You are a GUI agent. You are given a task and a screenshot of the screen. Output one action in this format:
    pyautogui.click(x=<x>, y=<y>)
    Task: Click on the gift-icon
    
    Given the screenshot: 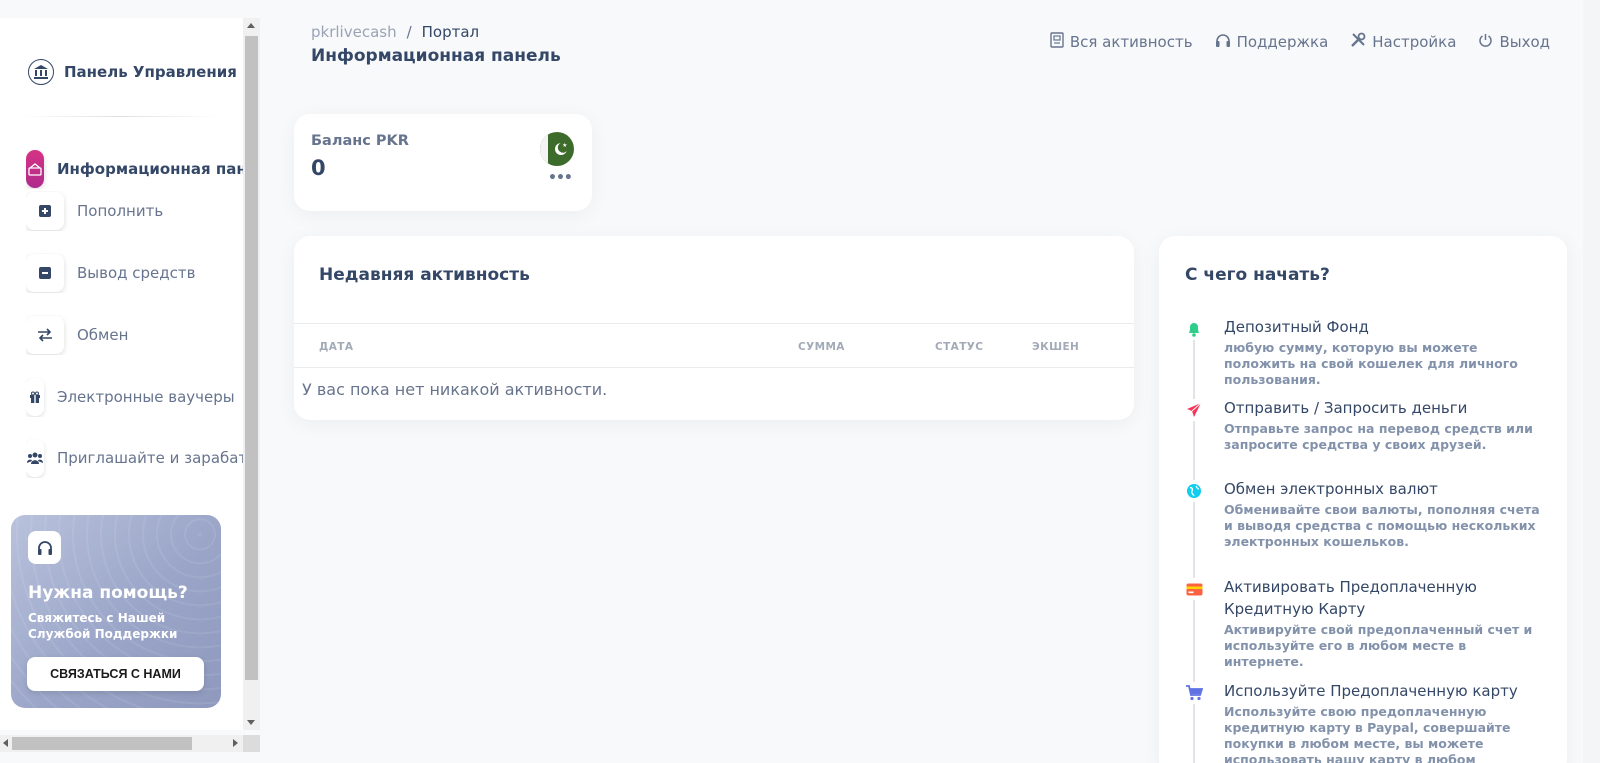 What is the action you would take?
    pyautogui.click(x=35, y=397)
    